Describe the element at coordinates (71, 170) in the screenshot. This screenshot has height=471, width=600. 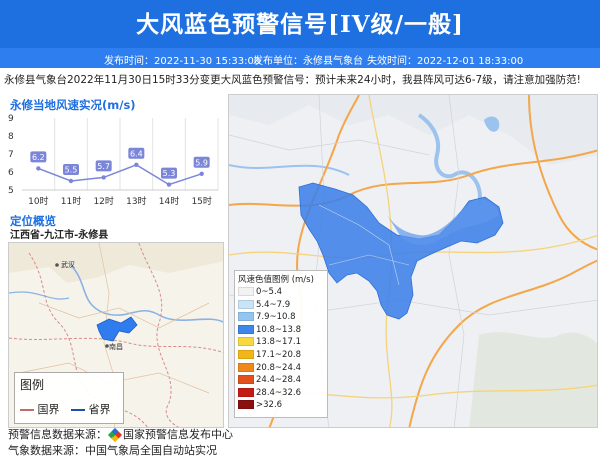
I see `value-label: 5.5` at that location.